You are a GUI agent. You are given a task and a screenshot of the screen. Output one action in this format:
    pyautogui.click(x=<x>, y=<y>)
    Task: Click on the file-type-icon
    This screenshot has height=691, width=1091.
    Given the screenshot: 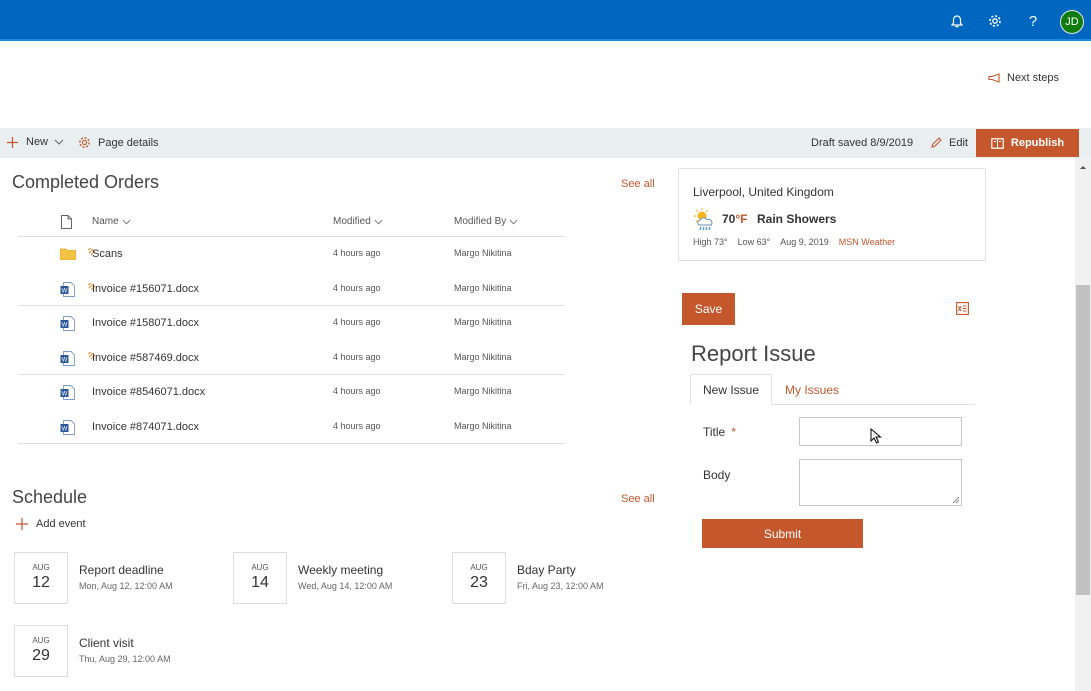 What is the action you would take?
    pyautogui.click(x=66, y=222)
    